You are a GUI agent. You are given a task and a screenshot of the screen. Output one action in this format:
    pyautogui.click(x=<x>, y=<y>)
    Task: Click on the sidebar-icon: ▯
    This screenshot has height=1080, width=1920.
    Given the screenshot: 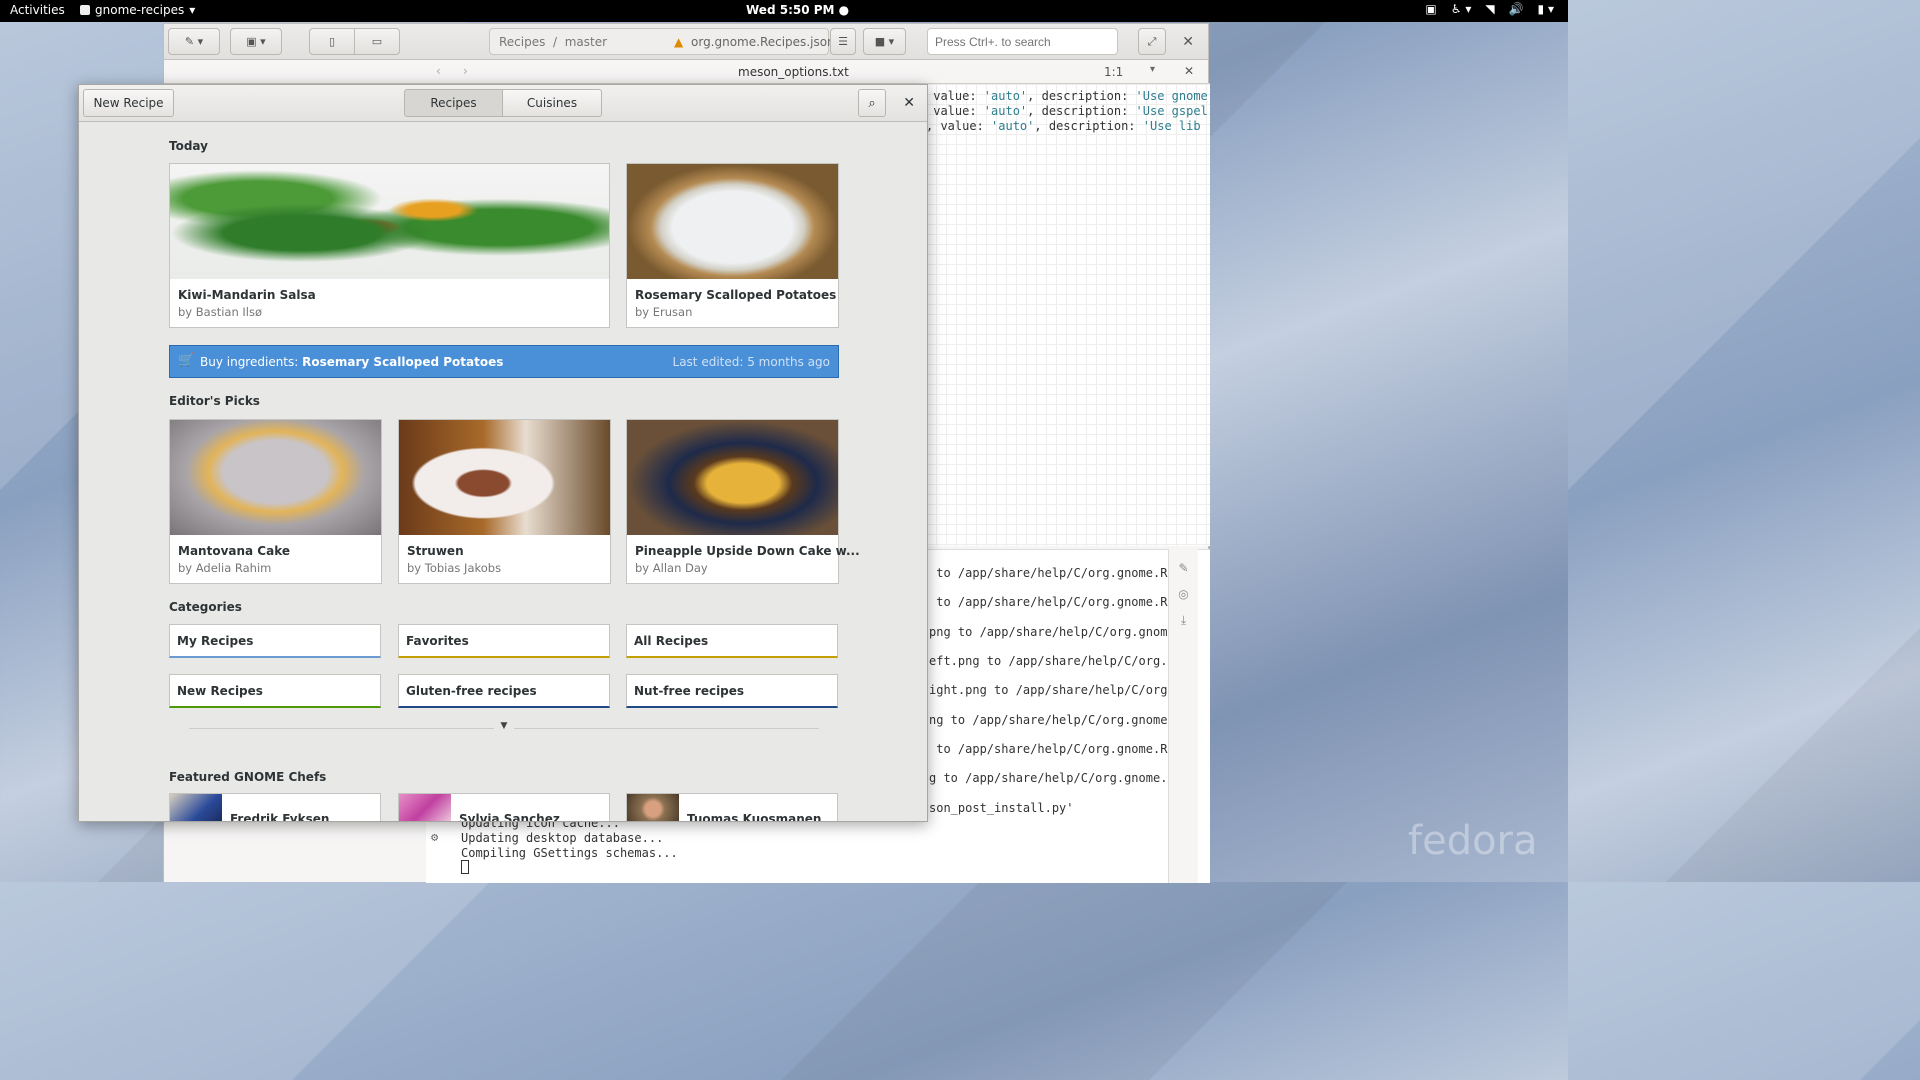 What is the action you would take?
    pyautogui.click(x=332, y=41)
    